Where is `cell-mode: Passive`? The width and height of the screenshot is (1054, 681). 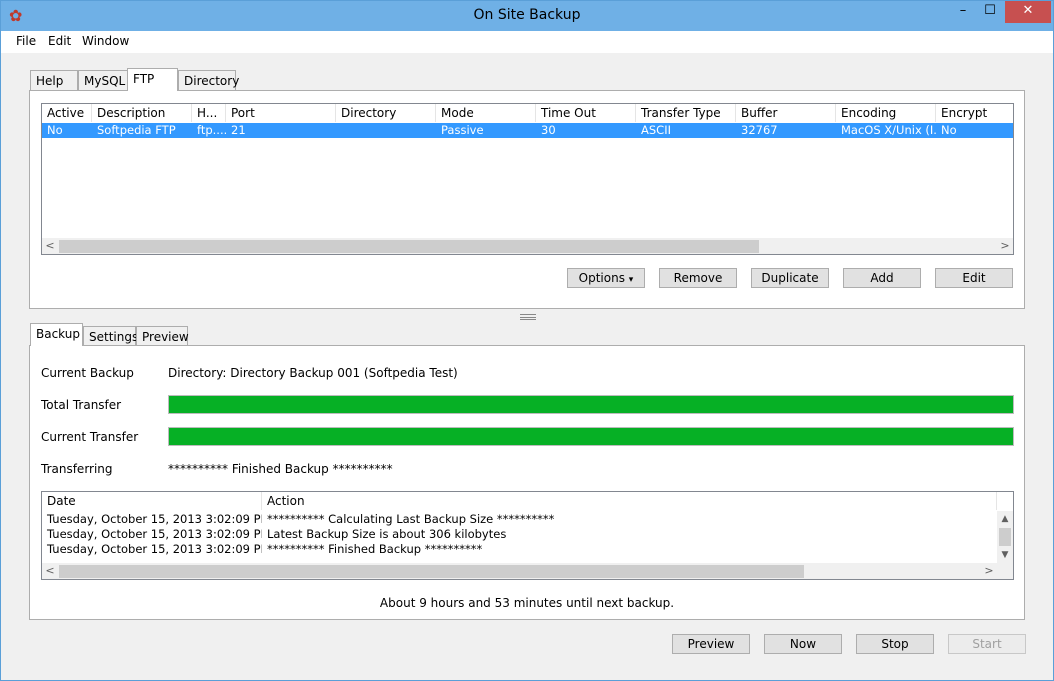 cell-mode: Passive is located at coordinates (462, 130).